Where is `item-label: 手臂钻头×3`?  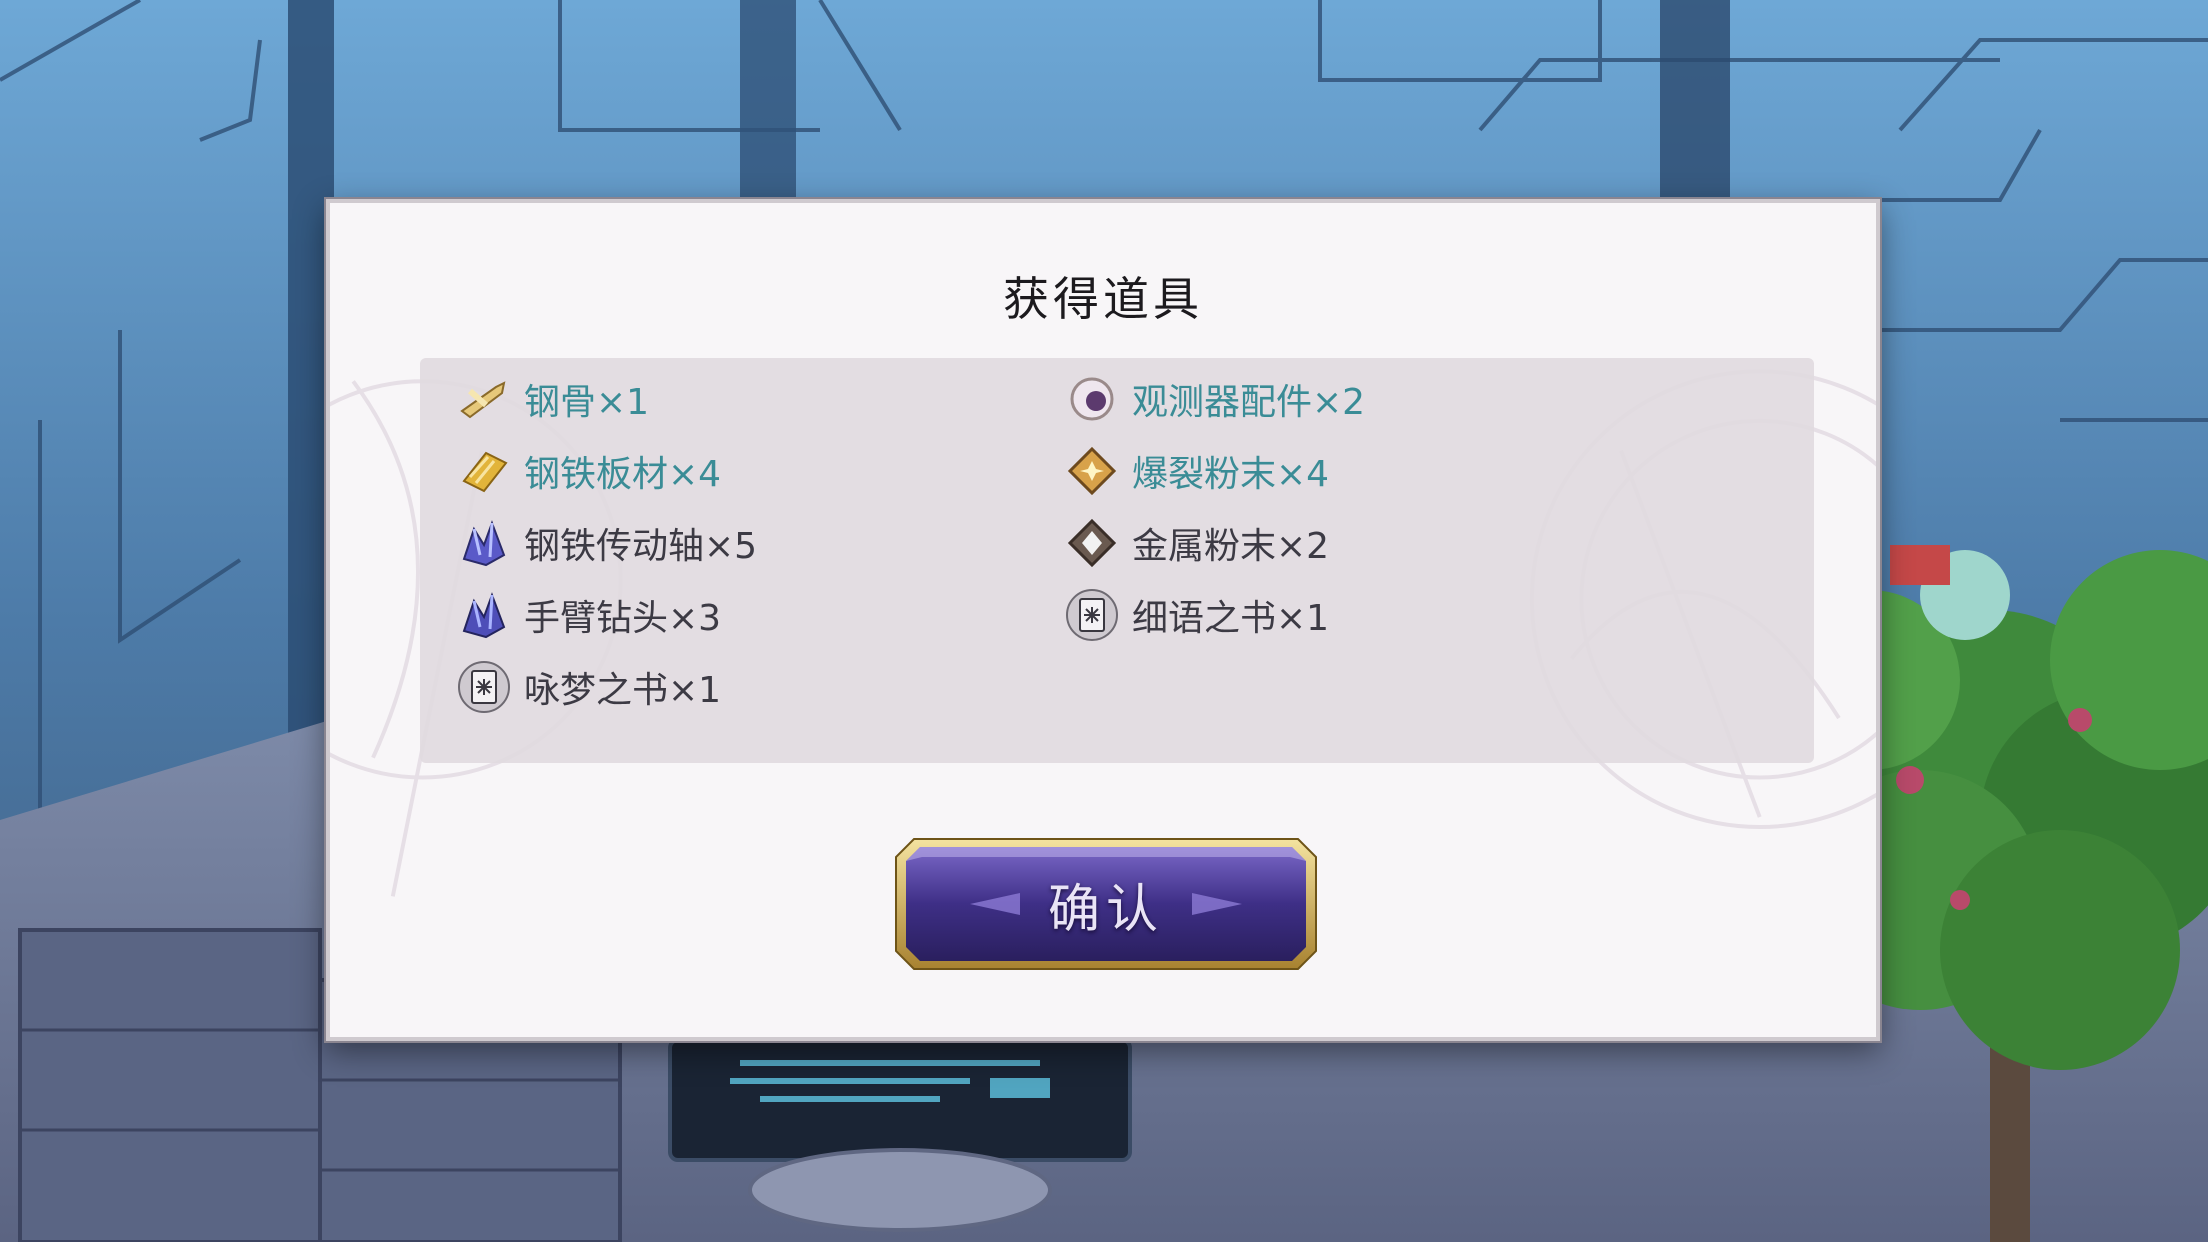
item-label: 手臂钻头×3 is located at coordinates (623, 618).